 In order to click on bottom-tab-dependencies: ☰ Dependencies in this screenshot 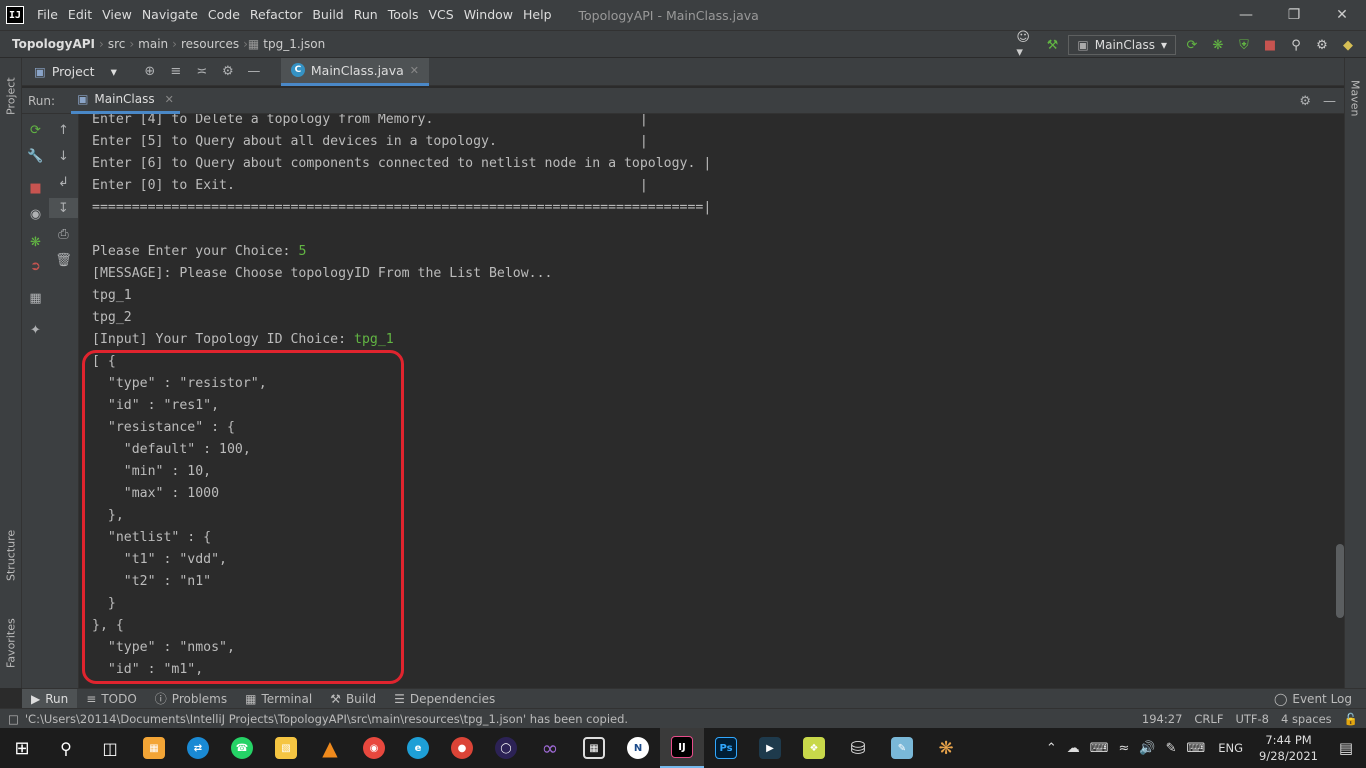, I will do `click(444, 699)`.